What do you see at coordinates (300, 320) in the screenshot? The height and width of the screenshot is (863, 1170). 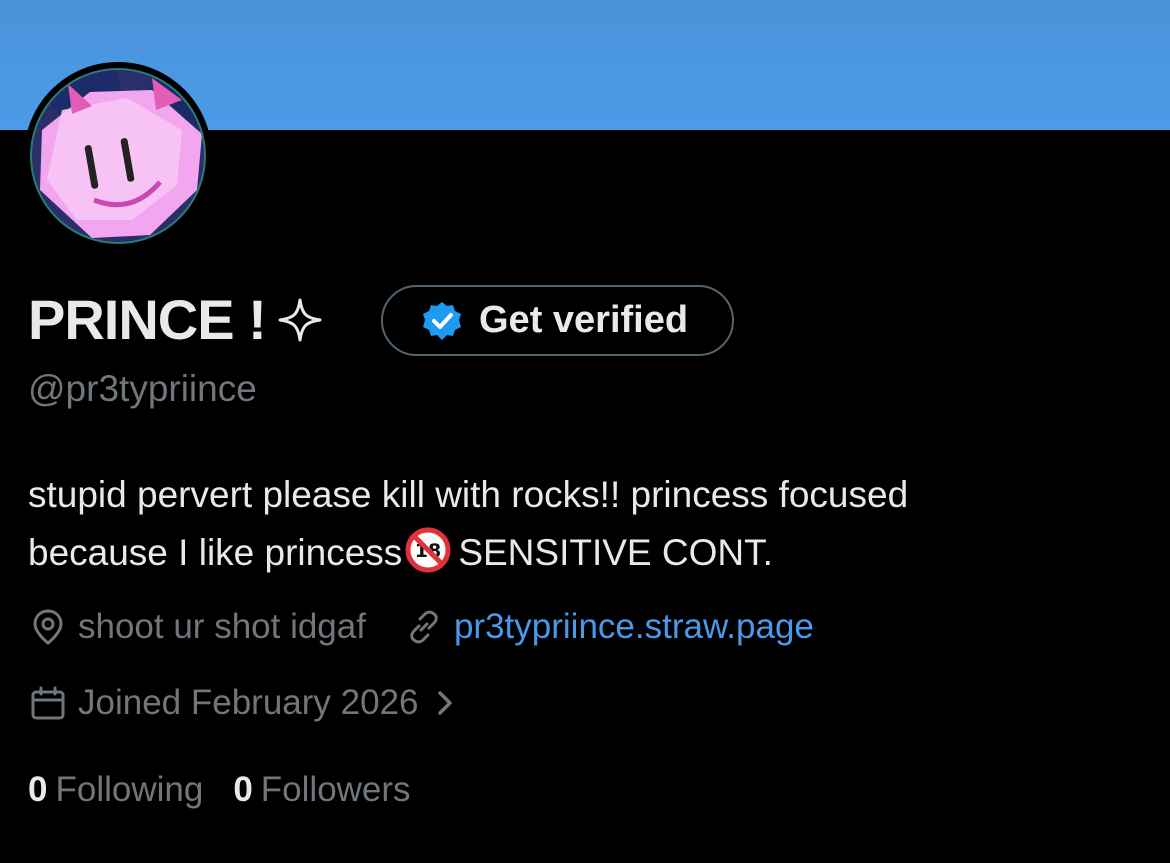 I see `sparkle-icon` at bounding box center [300, 320].